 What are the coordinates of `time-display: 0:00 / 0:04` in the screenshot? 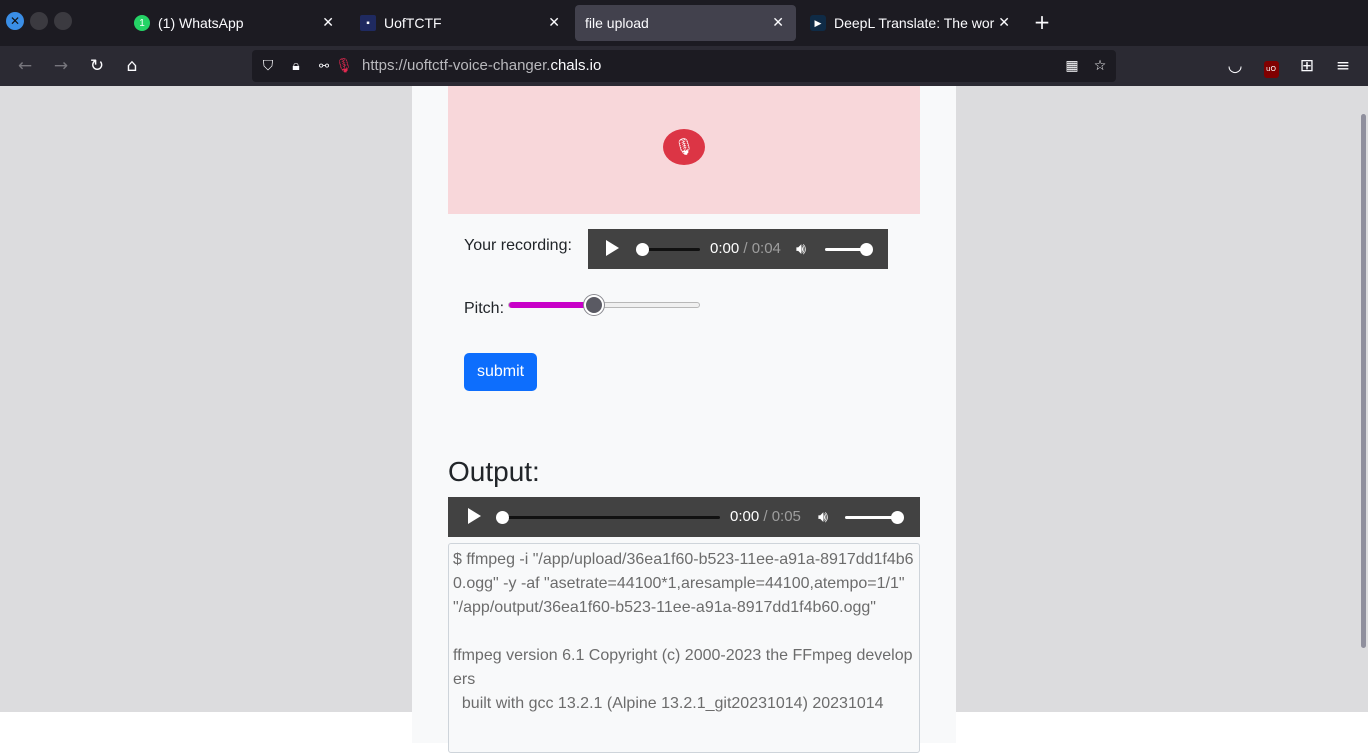 It's located at (745, 248).